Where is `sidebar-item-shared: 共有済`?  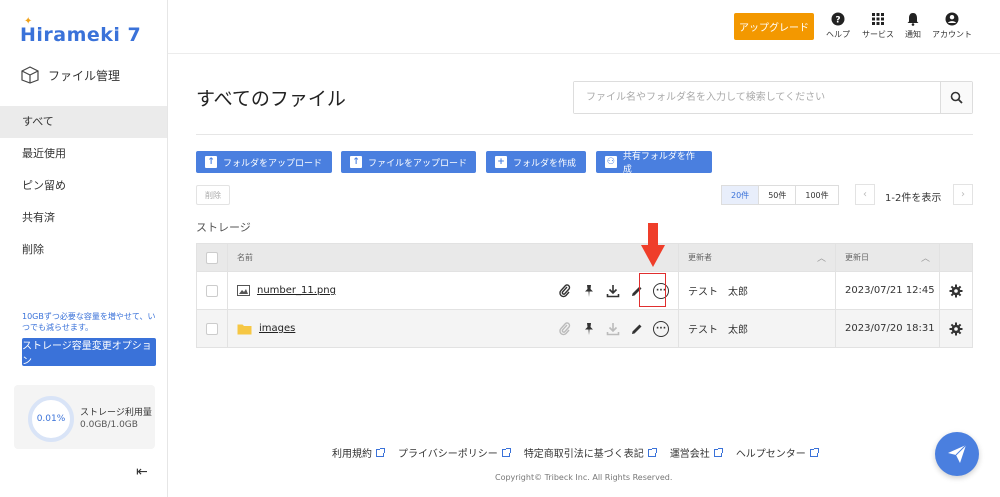
sidebar-item-shared: 共有済 is located at coordinates (83, 218).